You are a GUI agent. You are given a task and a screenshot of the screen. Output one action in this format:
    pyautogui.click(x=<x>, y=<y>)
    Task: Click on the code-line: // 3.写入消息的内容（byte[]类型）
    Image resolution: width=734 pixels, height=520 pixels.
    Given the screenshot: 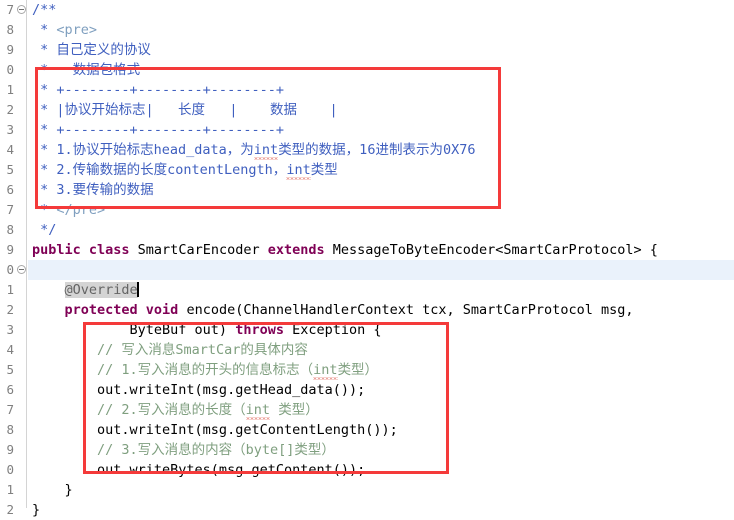 What is the action you would take?
    pyautogui.click(x=381, y=450)
    